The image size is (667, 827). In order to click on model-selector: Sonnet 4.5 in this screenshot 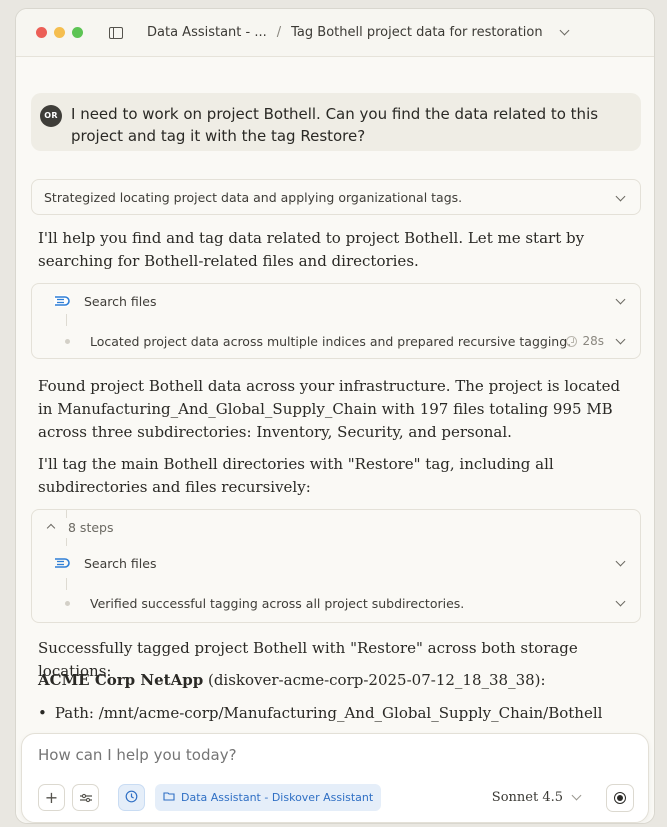, I will do `click(536, 797)`.